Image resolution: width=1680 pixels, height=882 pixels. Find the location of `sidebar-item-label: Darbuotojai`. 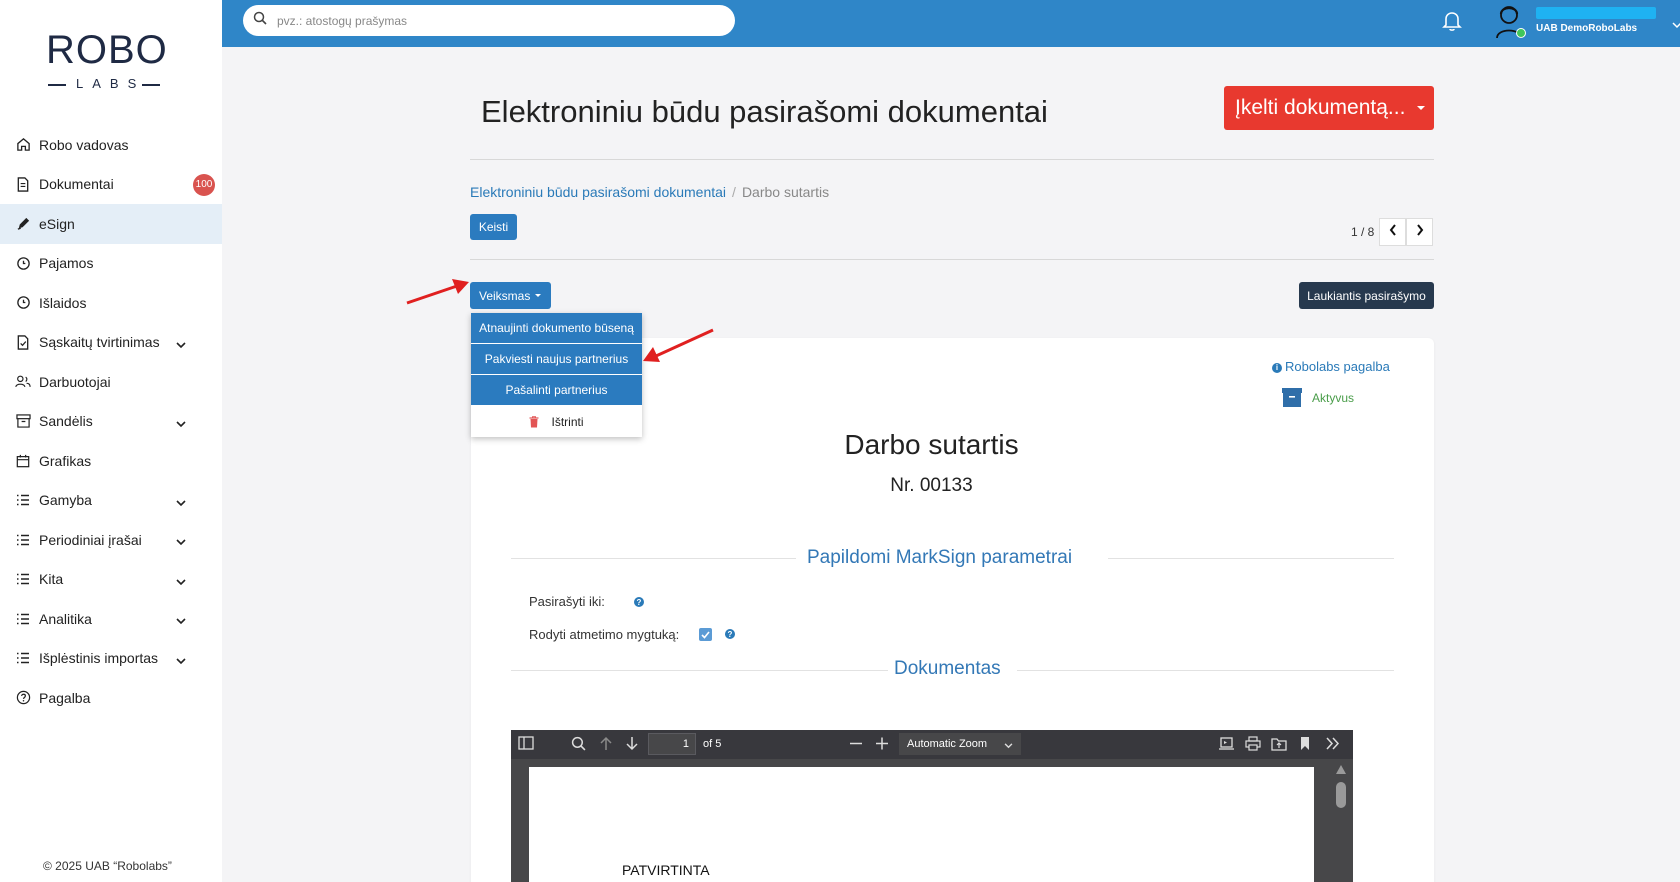

sidebar-item-label: Darbuotojai is located at coordinates (75, 381).